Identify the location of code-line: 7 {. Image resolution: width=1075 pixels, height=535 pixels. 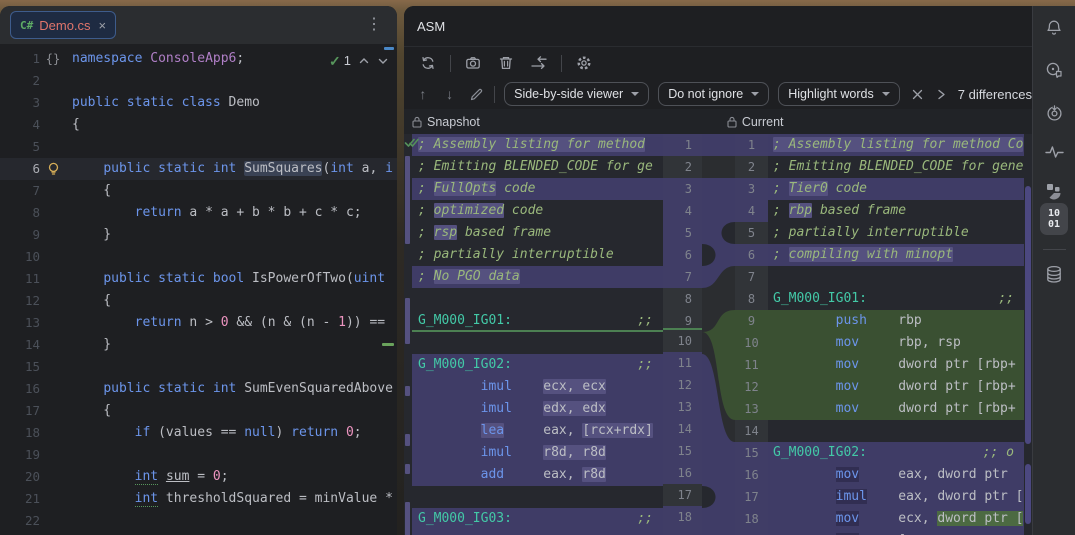
(198, 191).